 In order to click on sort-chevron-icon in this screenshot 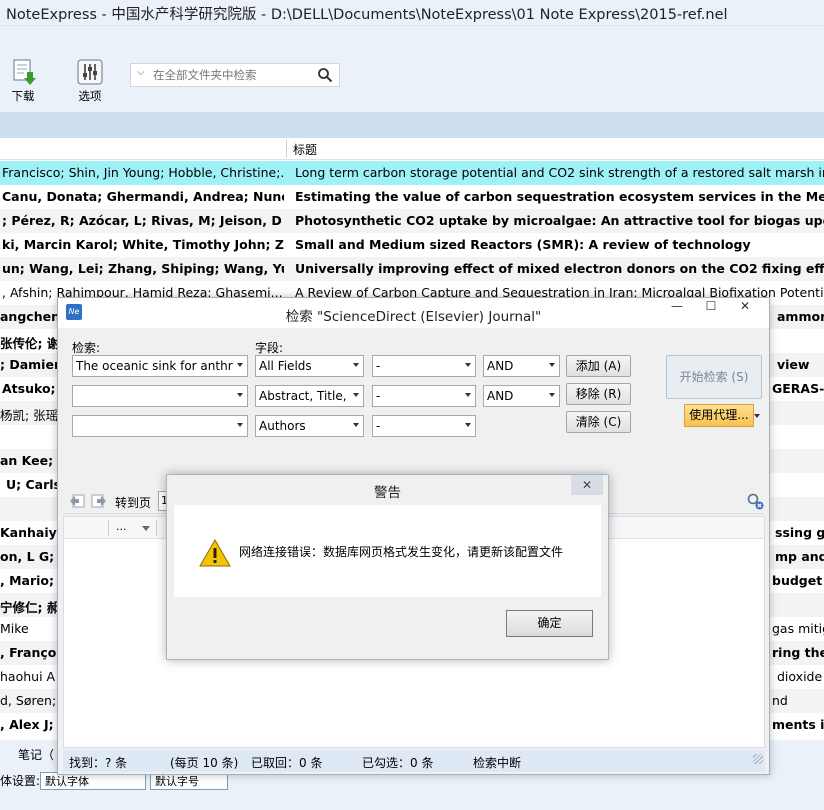, I will do `click(146, 528)`.